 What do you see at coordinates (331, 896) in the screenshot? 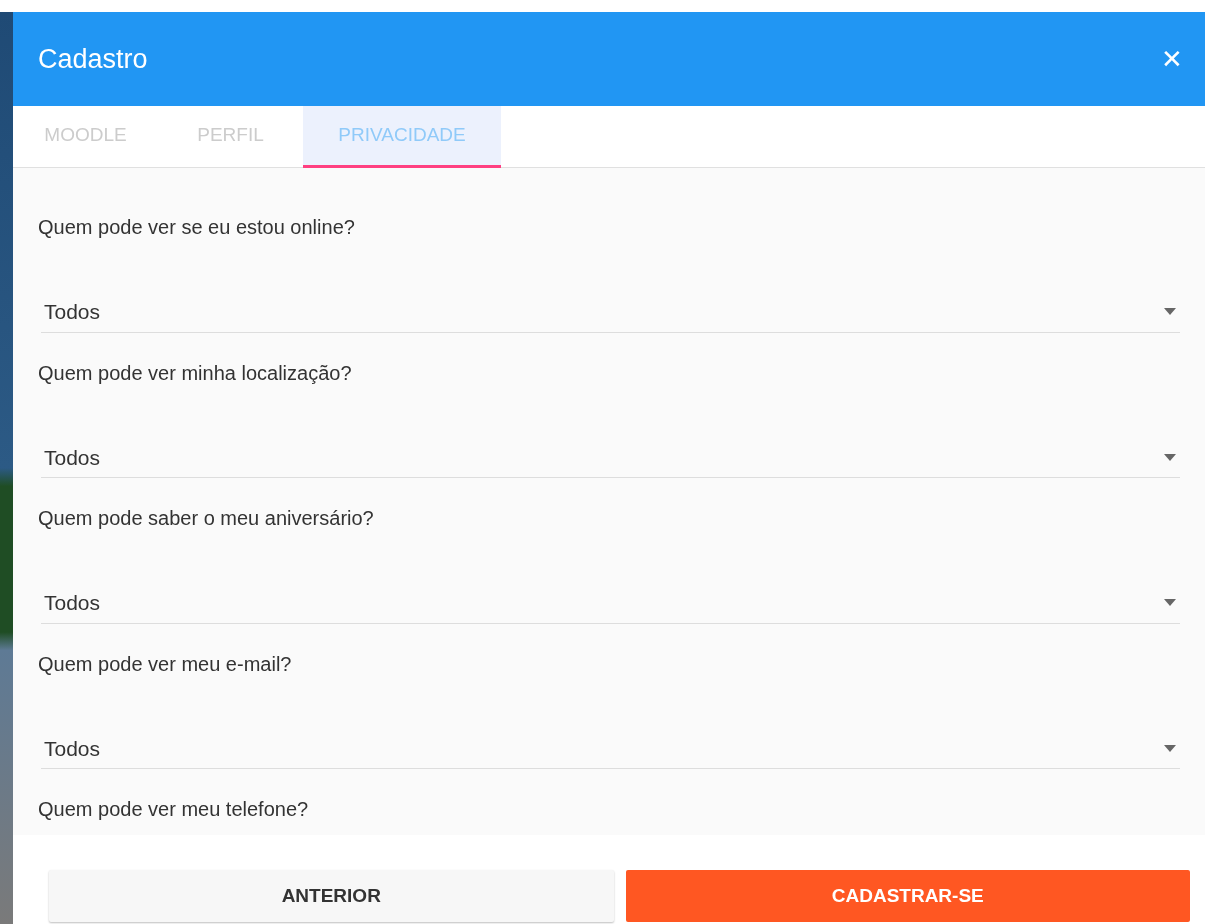
I see `back-button: ANTERIOR` at bounding box center [331, 896].